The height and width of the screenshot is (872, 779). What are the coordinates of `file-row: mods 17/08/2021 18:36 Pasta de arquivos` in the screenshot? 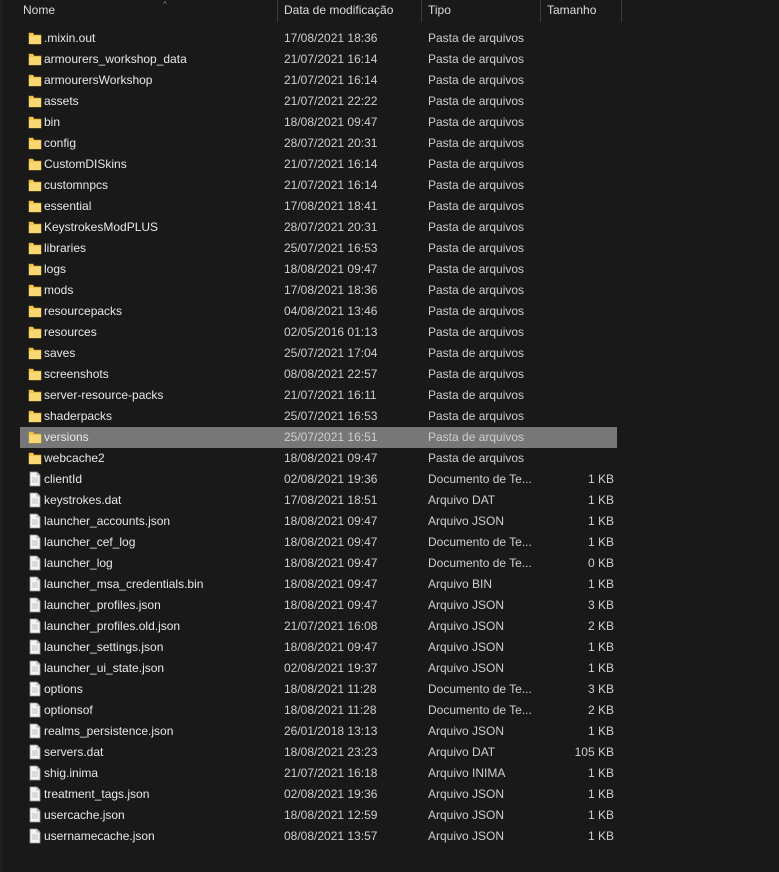 It's located at (318, 290).